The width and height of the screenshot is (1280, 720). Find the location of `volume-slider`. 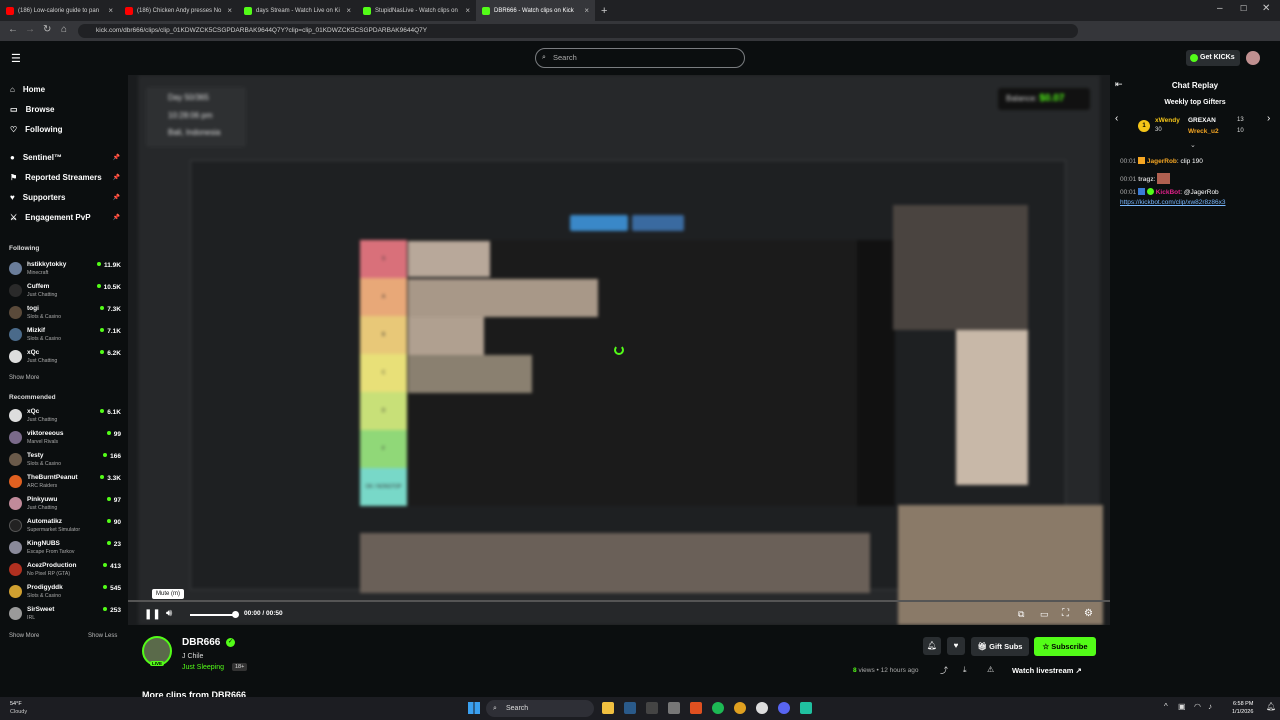

volume-slider is located at coordinates (213, 615).